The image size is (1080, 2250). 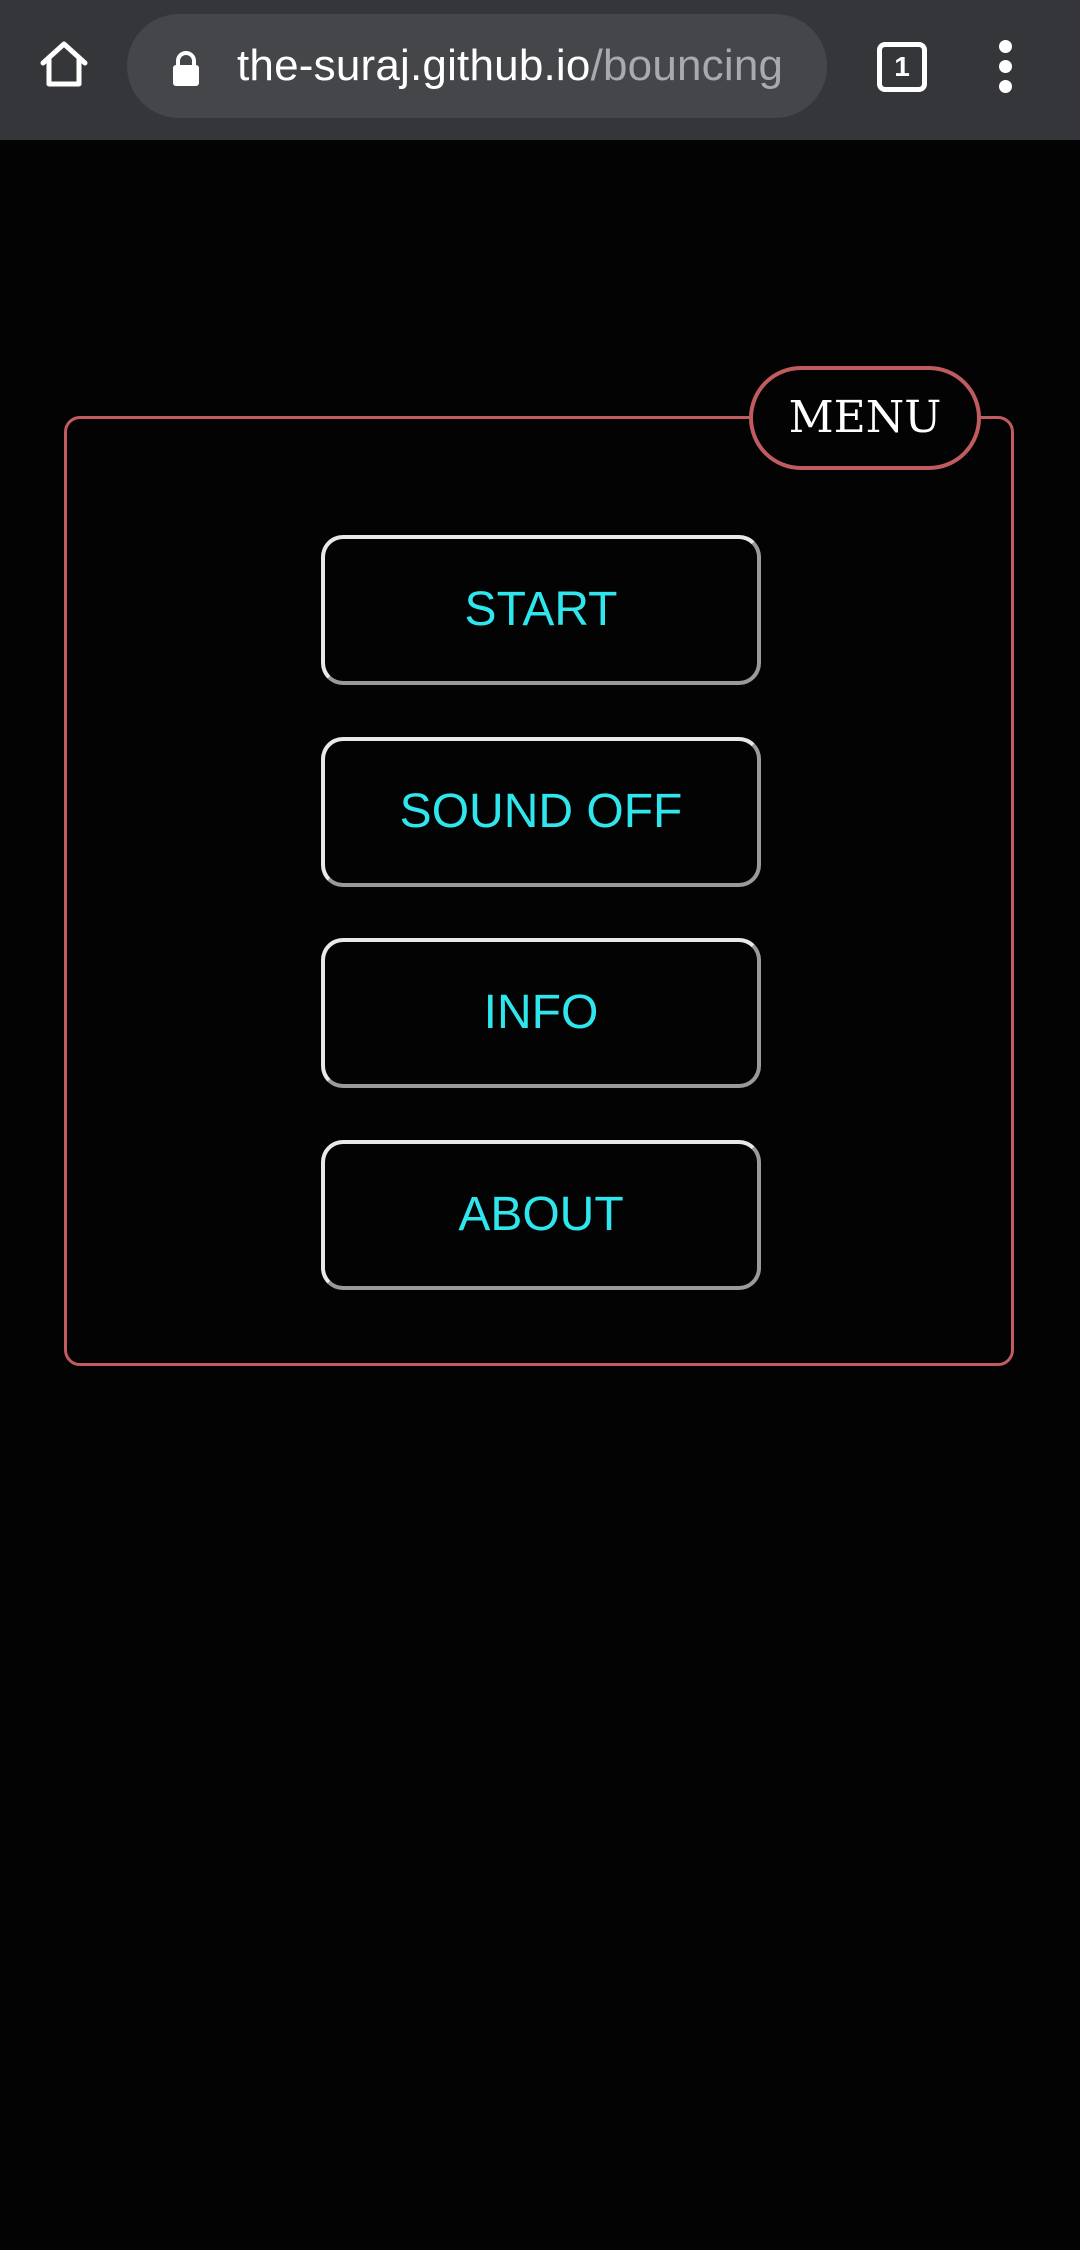 I want to click on url-host: the-suraj.github.io, so click(x=414, y=65).